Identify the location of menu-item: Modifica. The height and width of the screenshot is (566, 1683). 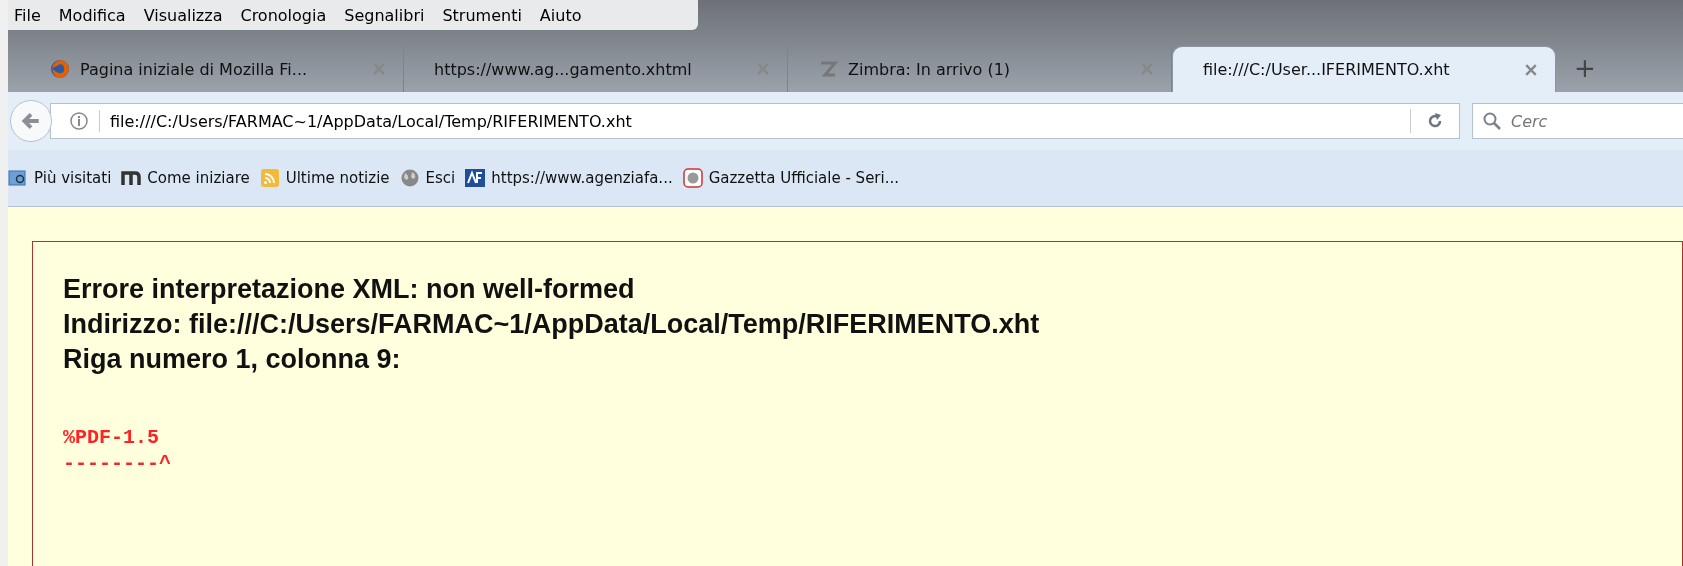
(92, 15).